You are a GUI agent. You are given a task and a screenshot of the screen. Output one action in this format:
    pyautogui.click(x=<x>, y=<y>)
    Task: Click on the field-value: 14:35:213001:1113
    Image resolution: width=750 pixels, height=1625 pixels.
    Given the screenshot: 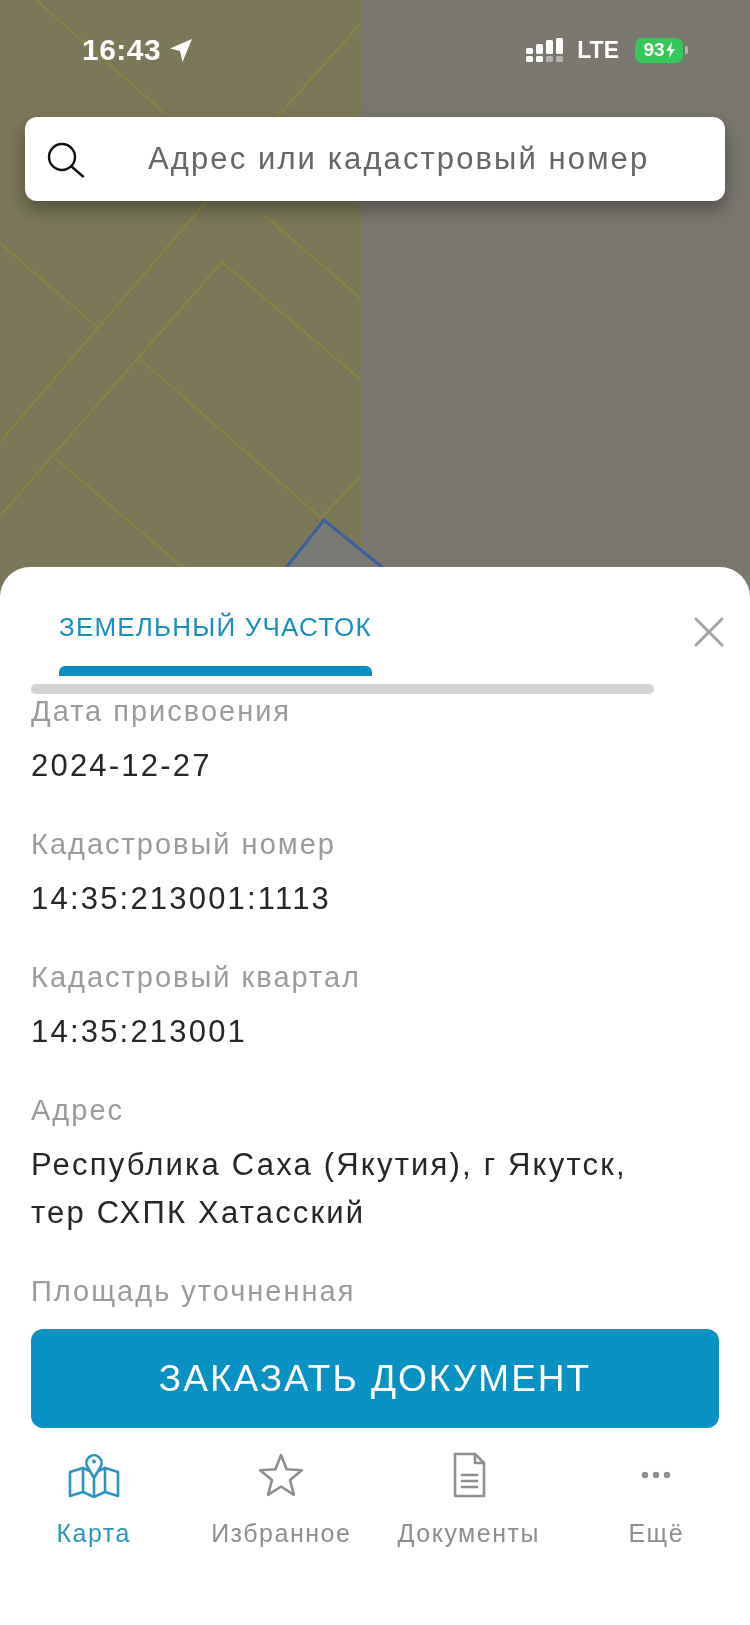 What is the action you would take?
    pyautogui.click(x=181, y=899)
    